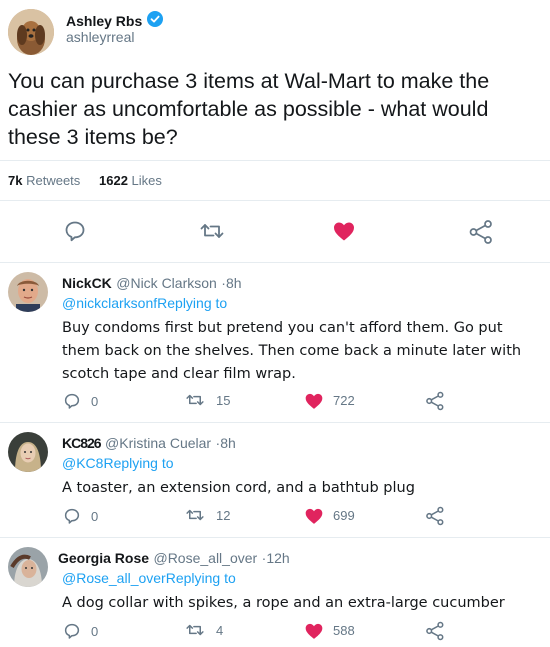 The height and width of the screenshot is (647, 550). I want to click on reply-header: Georgia Rose @Rose_all_over ·12h, so click(298, 559).